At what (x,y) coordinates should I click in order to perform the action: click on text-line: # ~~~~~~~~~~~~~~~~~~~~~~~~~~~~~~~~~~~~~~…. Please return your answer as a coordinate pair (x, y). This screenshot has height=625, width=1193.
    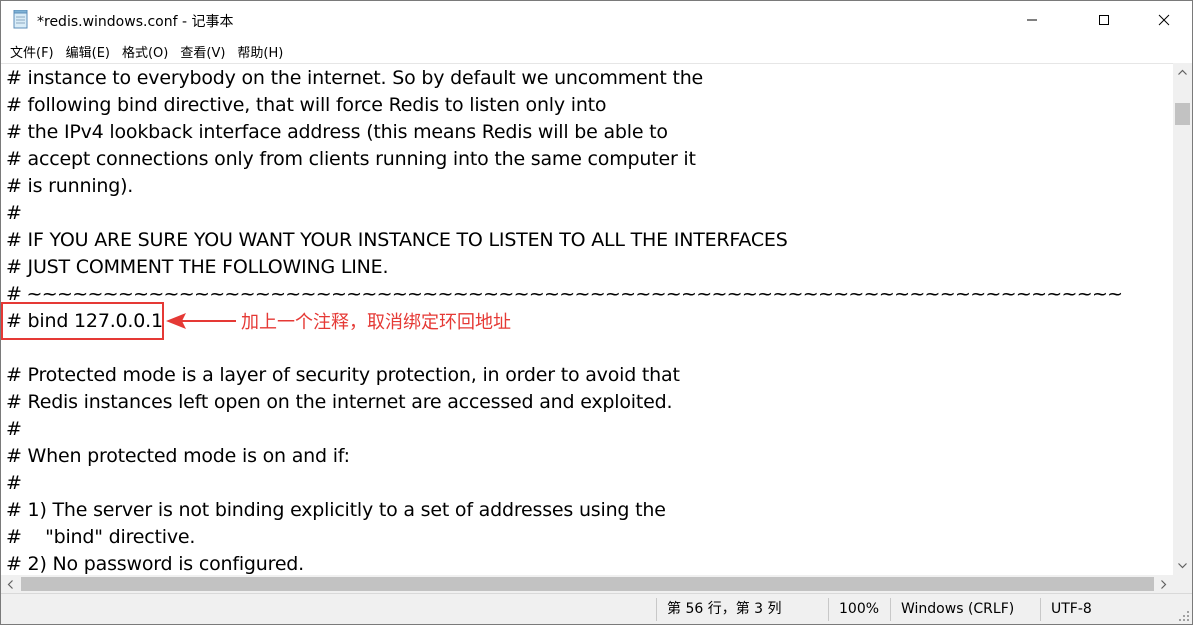
    Looking at the image, I should click on (564, 294).